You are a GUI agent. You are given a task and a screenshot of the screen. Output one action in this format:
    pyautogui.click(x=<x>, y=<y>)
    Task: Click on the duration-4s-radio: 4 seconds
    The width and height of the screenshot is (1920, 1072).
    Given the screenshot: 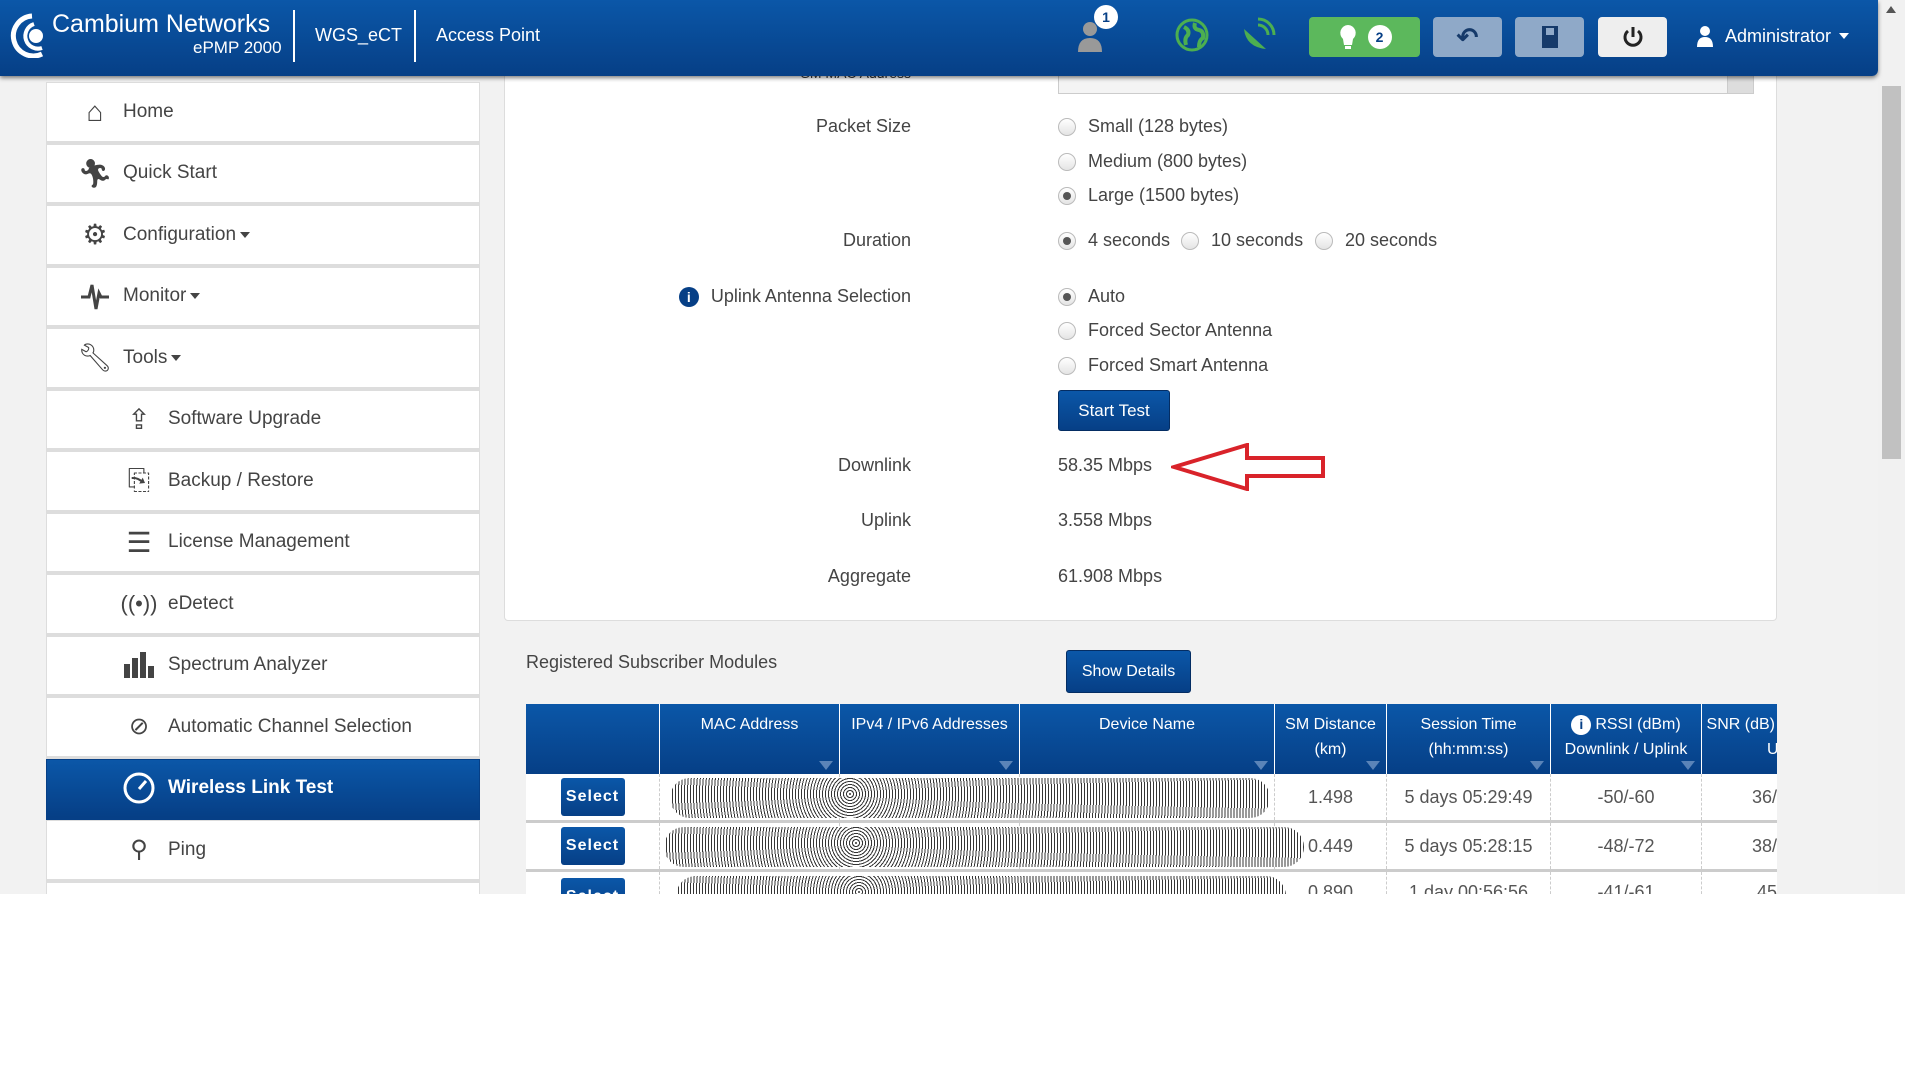 What is the action you would take?
    pyautogui.click(x=1114, y=240)
    